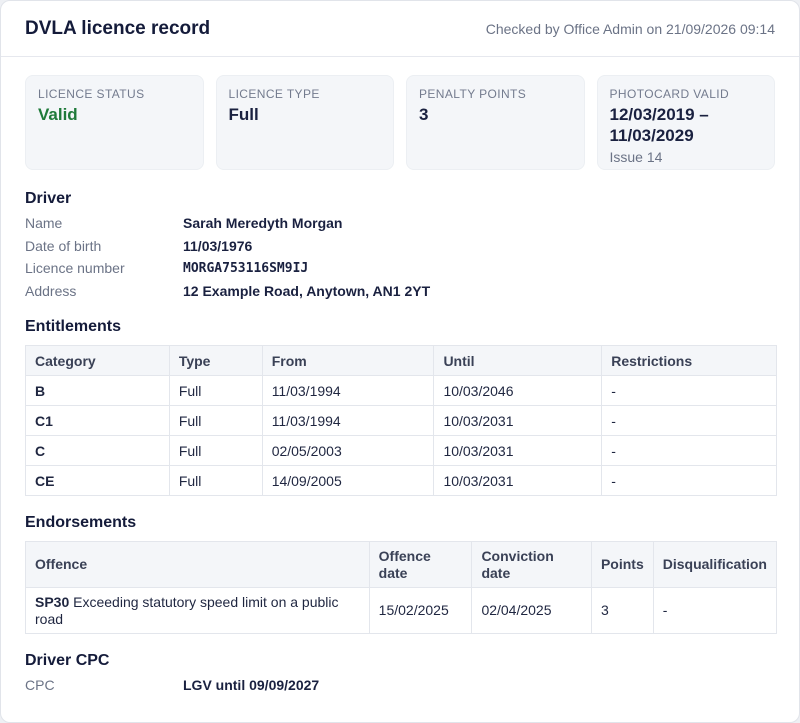 Image resolution: width=800 pixels, height=723 pixels. What do you see at coordinates (622, 564) in the screenshot?
I see `column-header: Points` at bounding box center [622, 564].